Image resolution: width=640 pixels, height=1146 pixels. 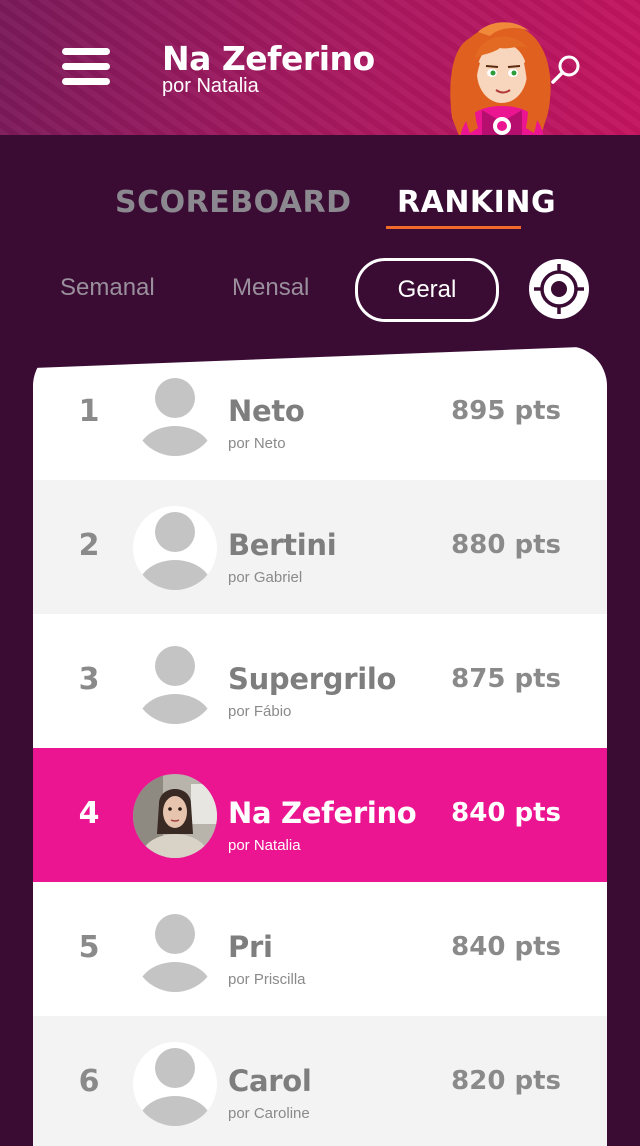 What do you see at coordinates (266, 411) in the screenshot?
I see `player-name: Neto` at bounding box center [266, 411].